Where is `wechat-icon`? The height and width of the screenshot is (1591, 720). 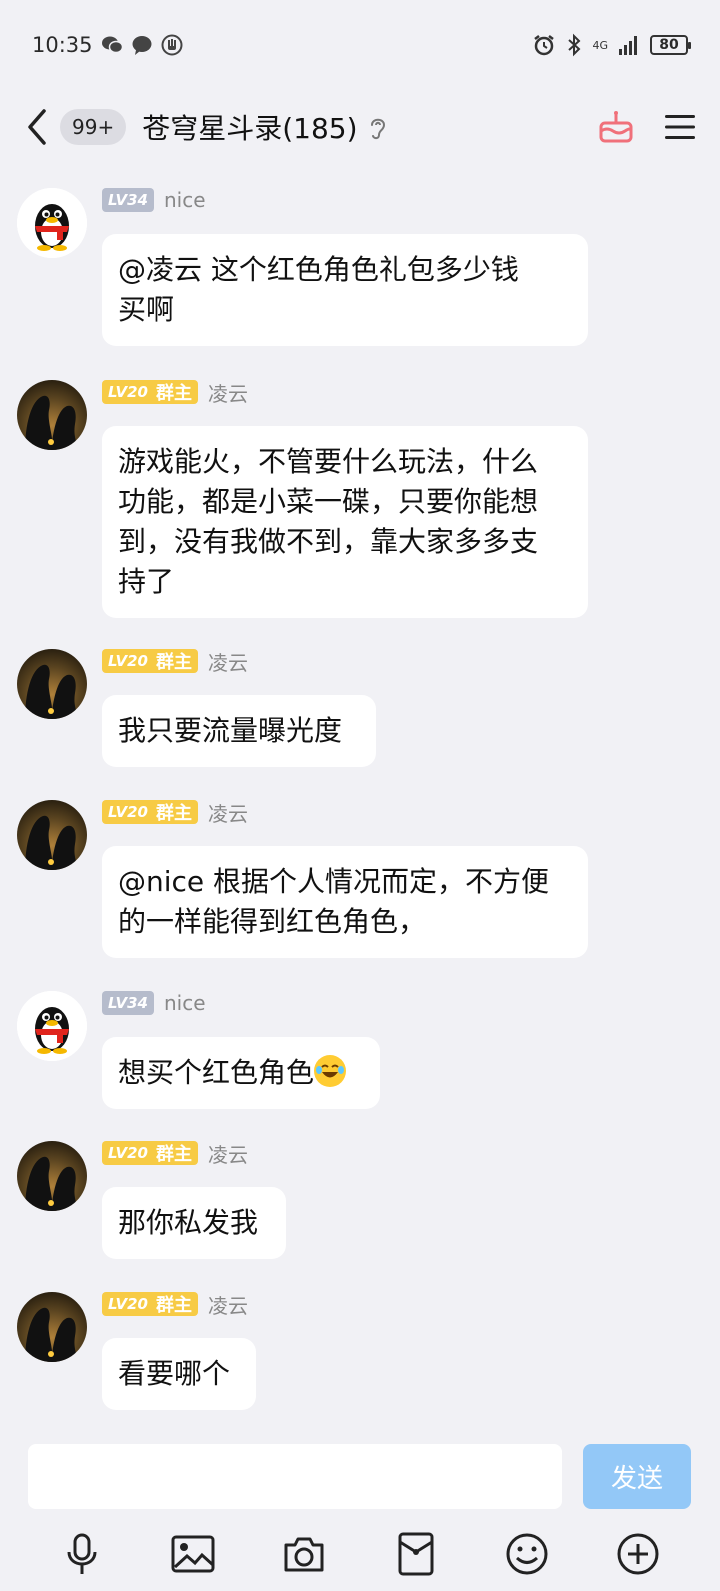 wechat-icon is located at coordinates (112, 45).